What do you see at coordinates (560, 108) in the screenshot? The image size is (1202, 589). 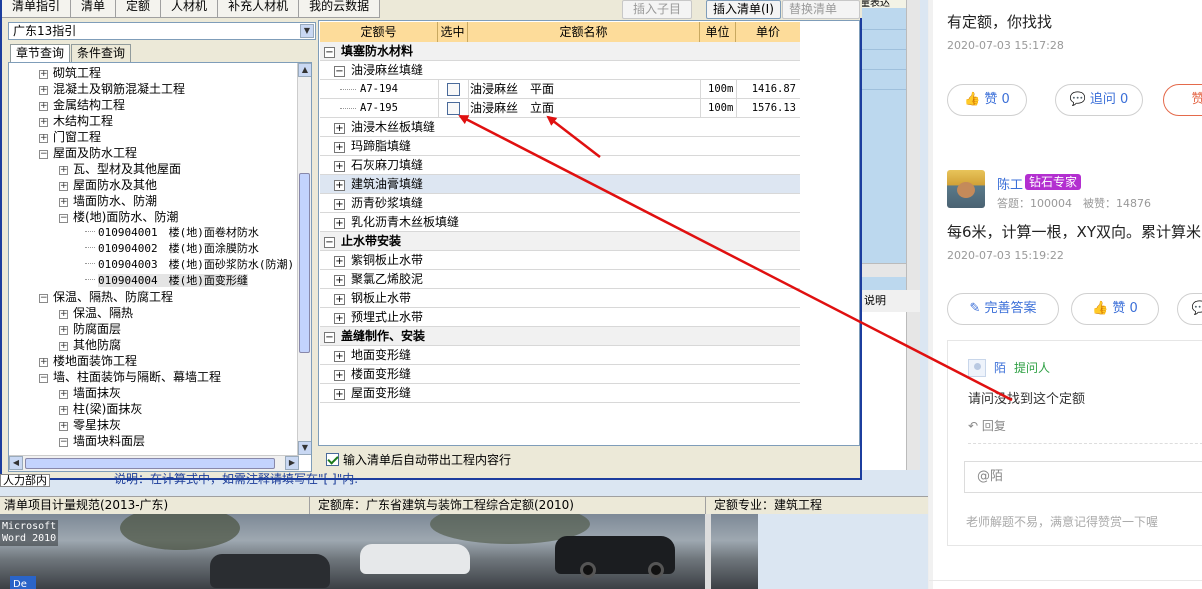 I see `quota-row: A7-195 油浸麻丝 立面 100m 1576.13` at bounding box center [560, 108].